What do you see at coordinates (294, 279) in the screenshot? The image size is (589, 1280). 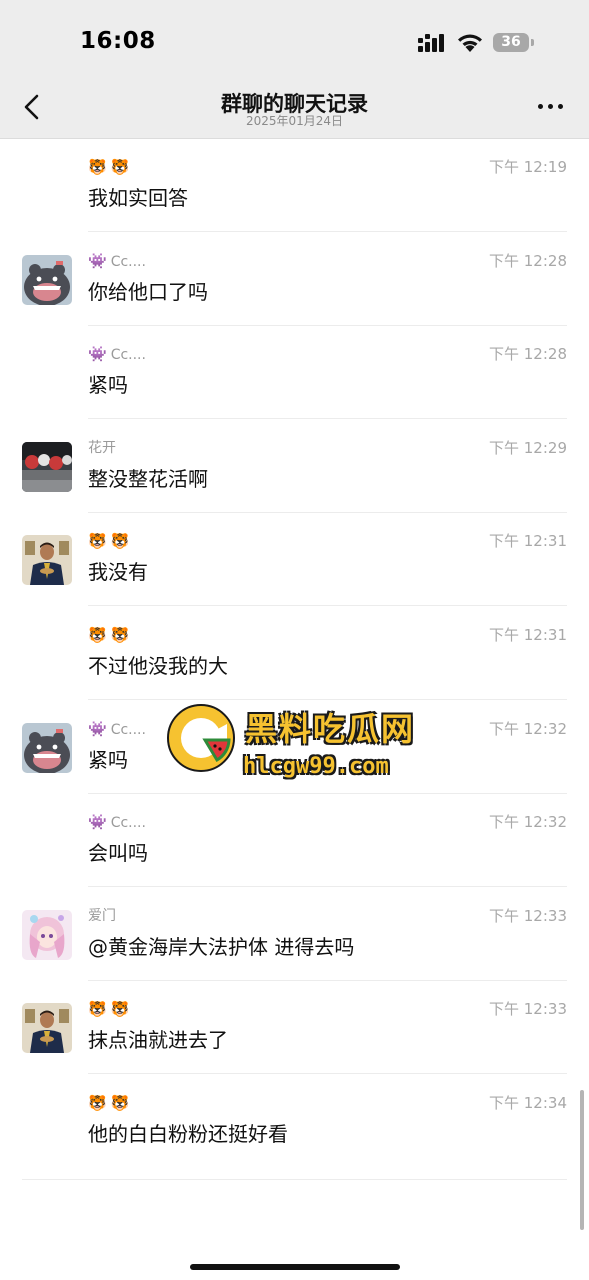 I see `message-item: 👾 Cc.... 下午 12:28 你给他口了吗` at bounding box center [294, 279].